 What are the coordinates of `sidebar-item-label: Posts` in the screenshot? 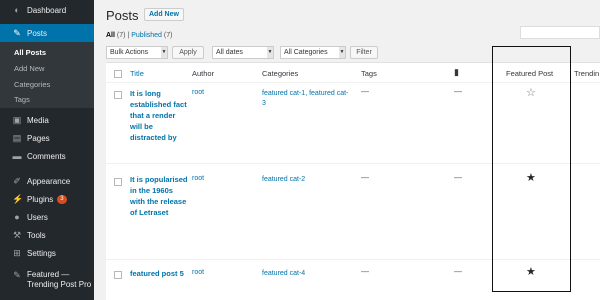 It's located at (37, 33).